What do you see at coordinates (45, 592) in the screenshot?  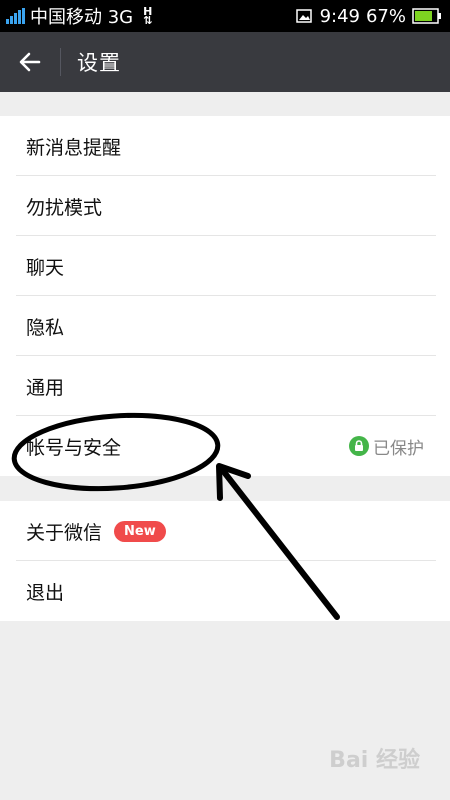 I see `settings-item-label: 退出` at bounding box center [45, 592].